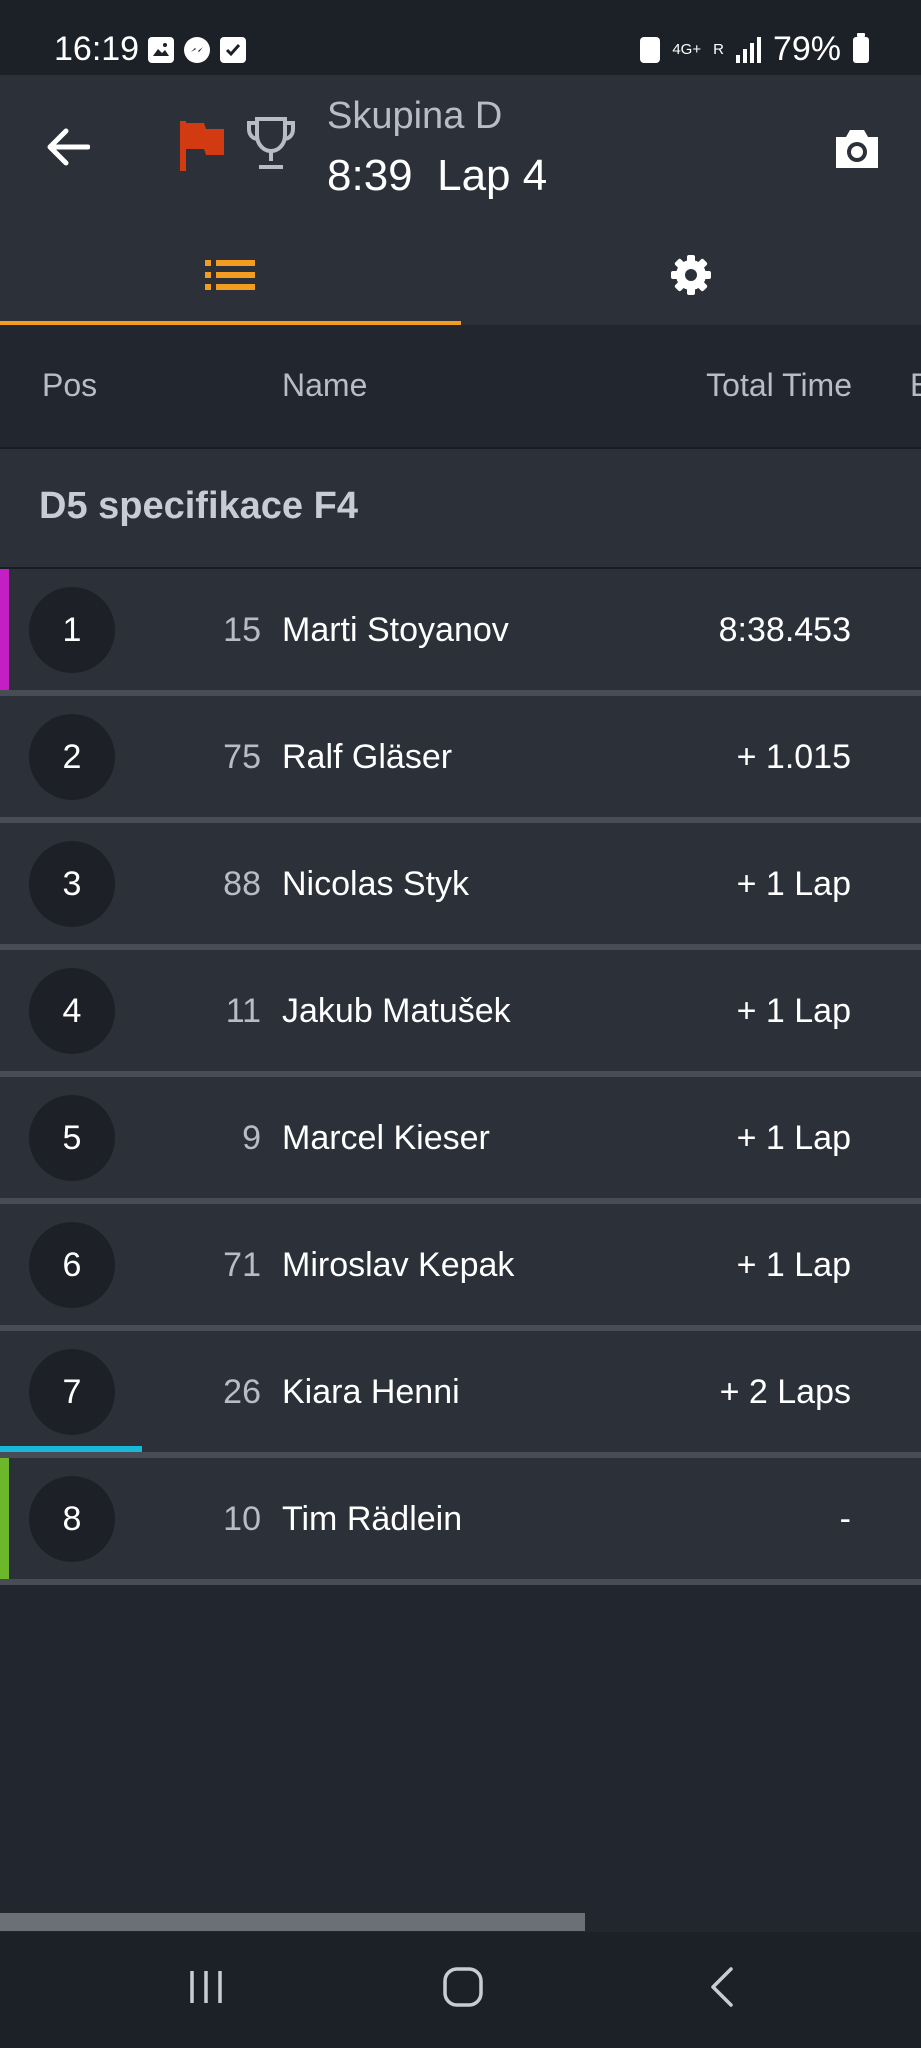 Image resolution: width=921 pixels, height=2048 pixels. I want to click on result-row: 2 75 Ralf Gläser + 1.015, so click(460, 759).